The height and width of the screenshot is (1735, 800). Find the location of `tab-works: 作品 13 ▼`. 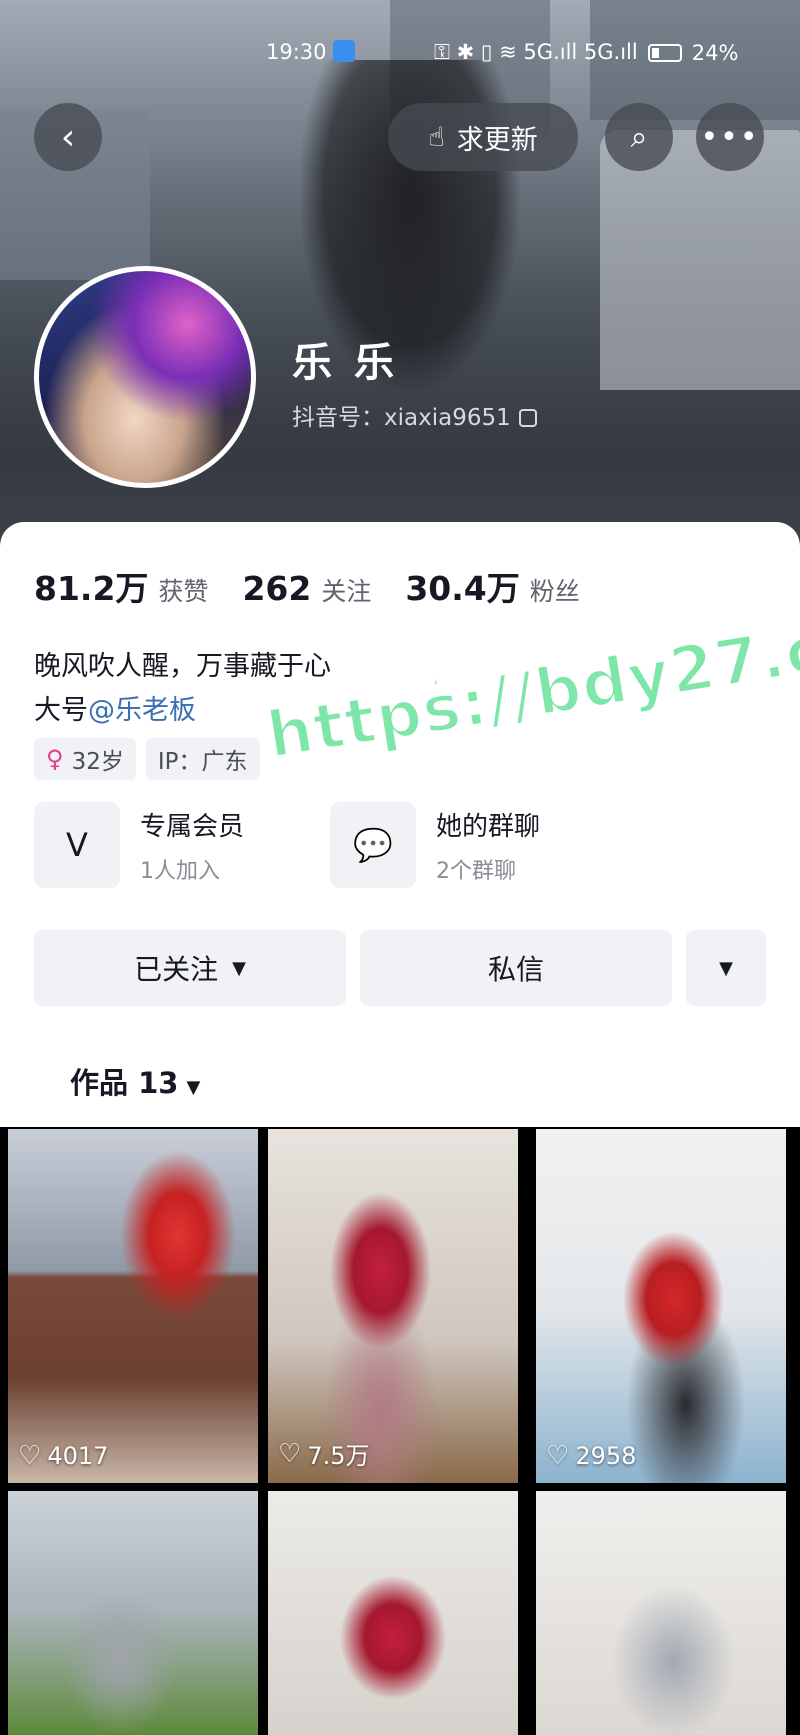

tab-works: 作品 13 ▼ is located at coordinates (135, 1081).